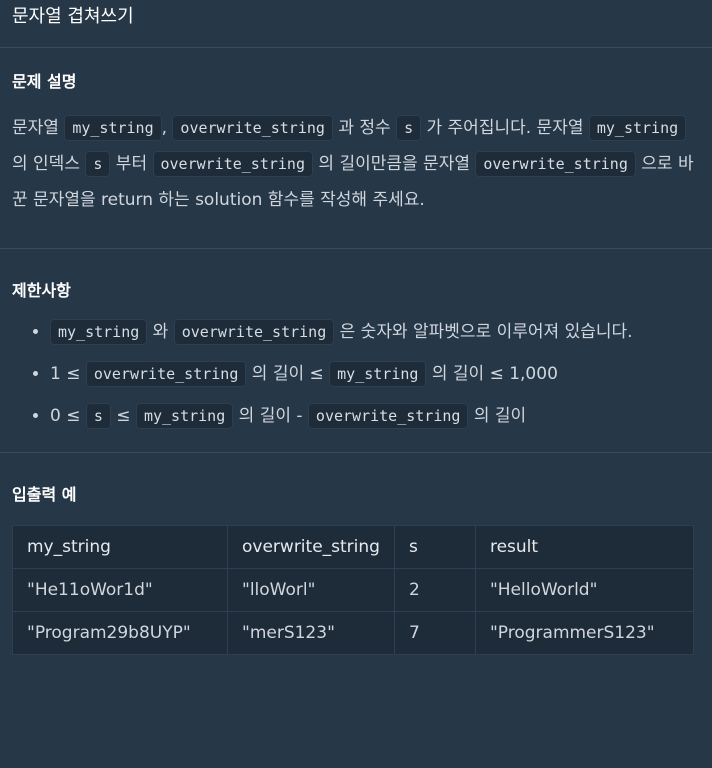  Describe the element at coordinates (120, 547) in the screenshot. I see `column-header: my_string` at that location.